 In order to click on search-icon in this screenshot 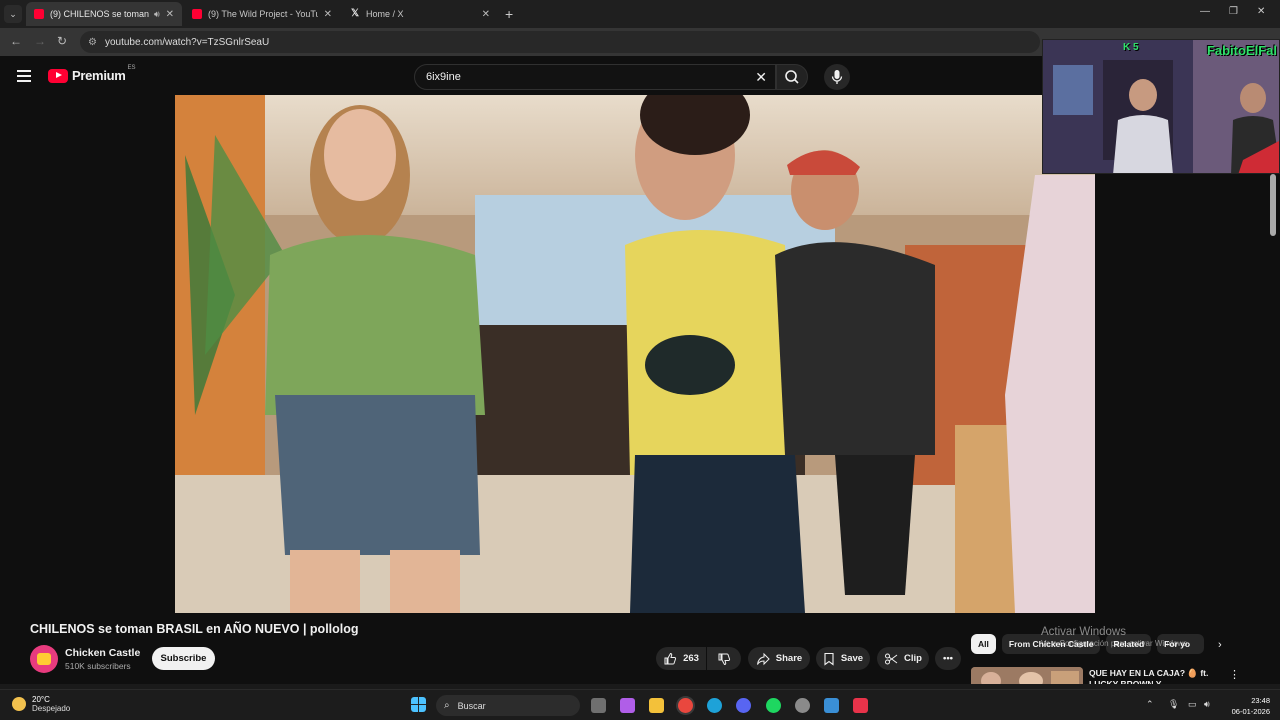, I will do `click(792, 77)`.